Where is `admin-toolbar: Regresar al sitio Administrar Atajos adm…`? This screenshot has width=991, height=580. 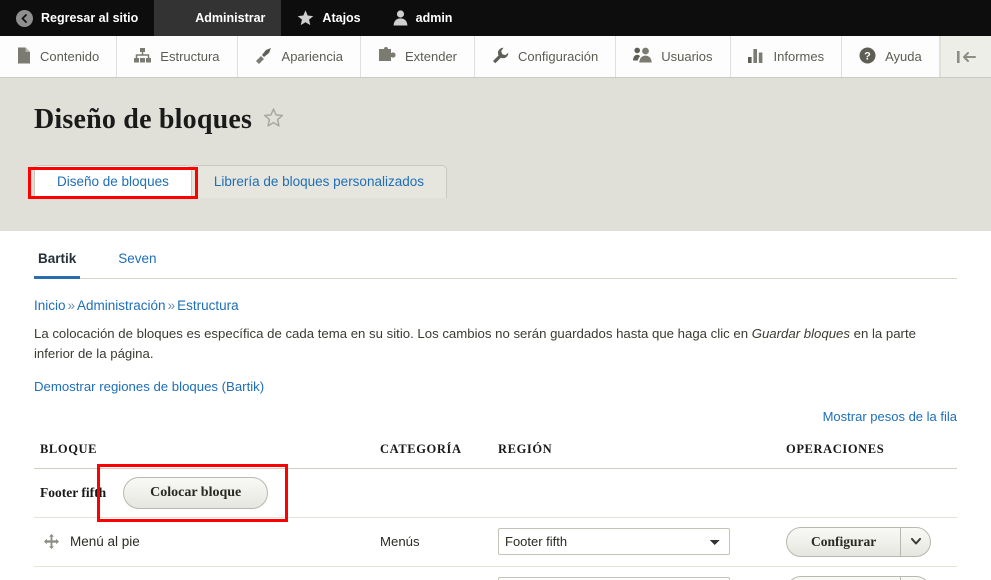
admin-toolbar: Regresar al sitio Administrar Atajos adm… is located at coordinates (495, 18).